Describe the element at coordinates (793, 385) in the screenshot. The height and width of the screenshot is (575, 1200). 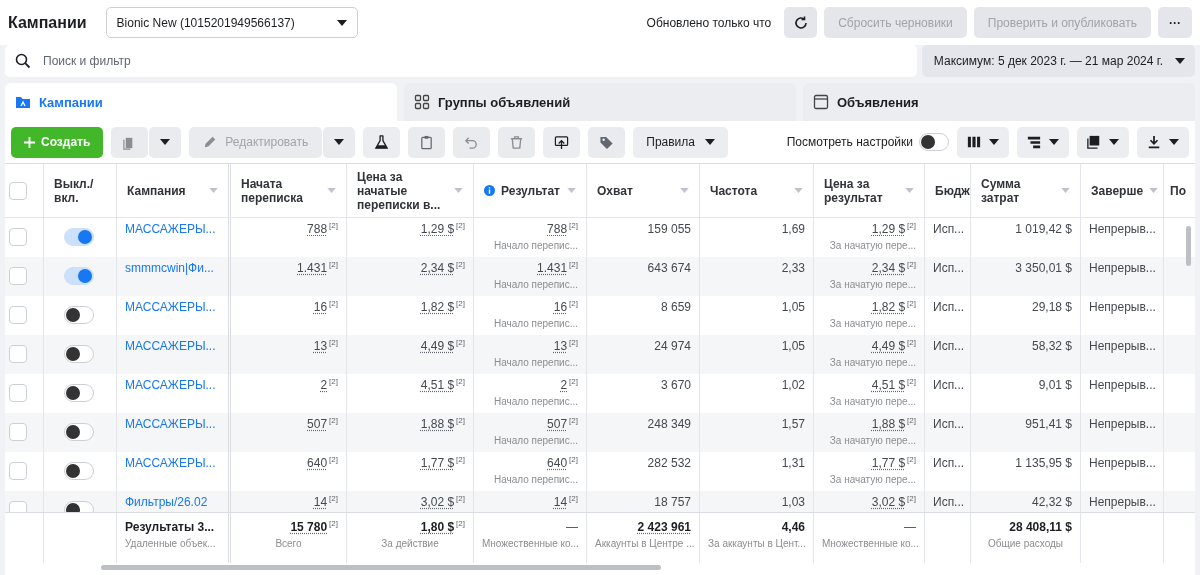
I see `table-cell: 1,02` at that location.